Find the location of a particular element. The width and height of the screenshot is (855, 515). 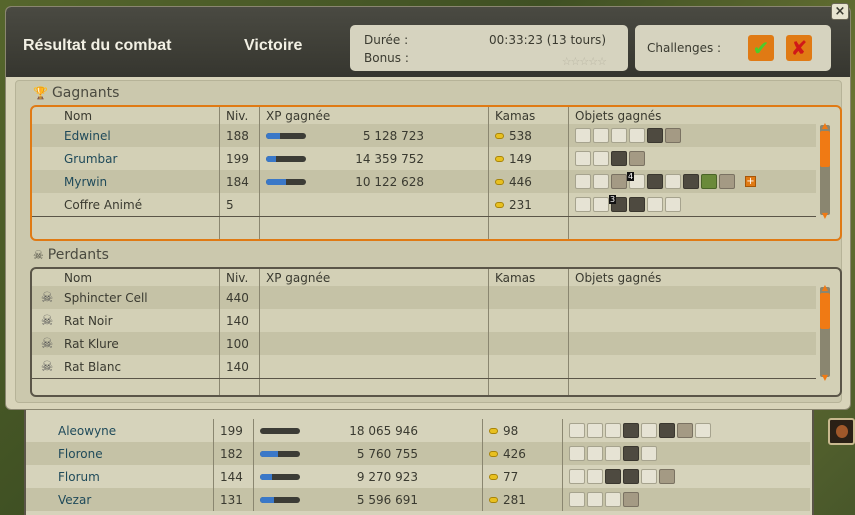

monster-level: 100 is located at coordinates (240, 343).